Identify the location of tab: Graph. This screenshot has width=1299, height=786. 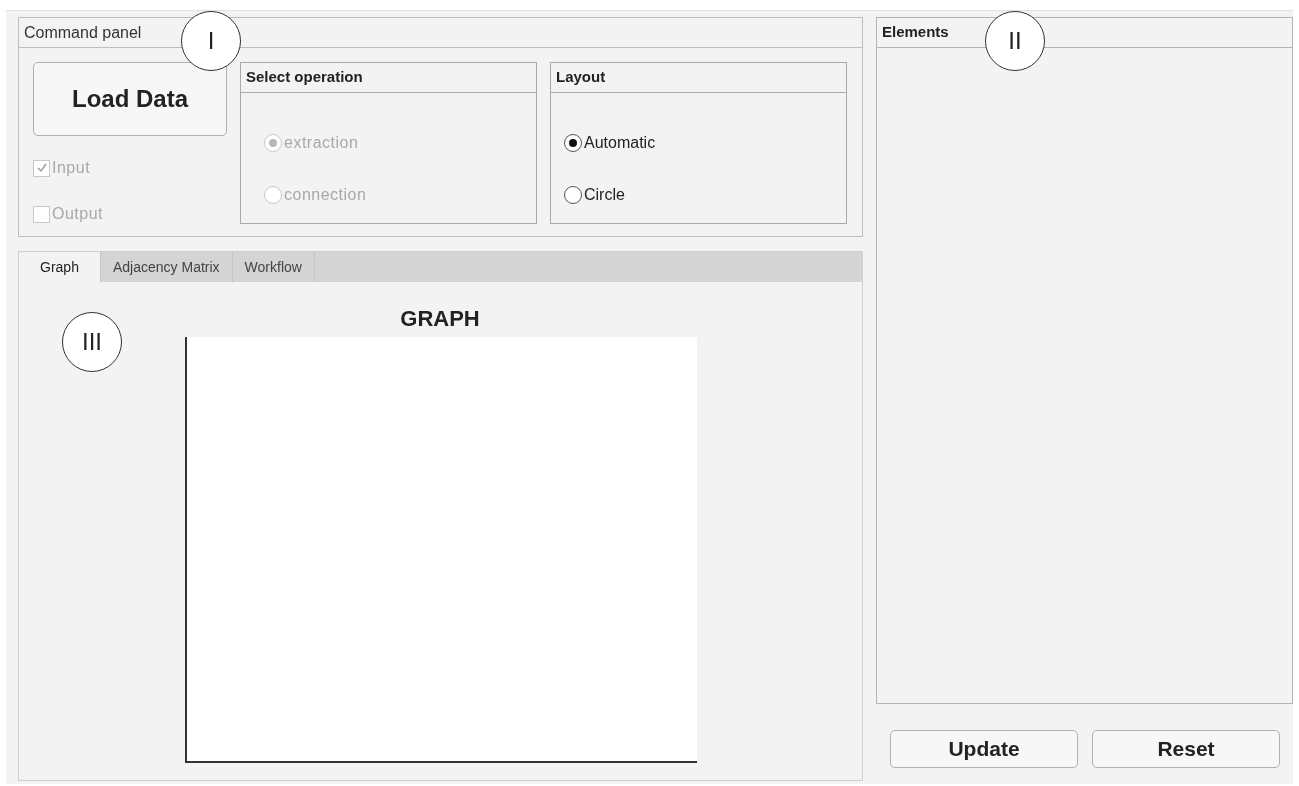
(60, 267).